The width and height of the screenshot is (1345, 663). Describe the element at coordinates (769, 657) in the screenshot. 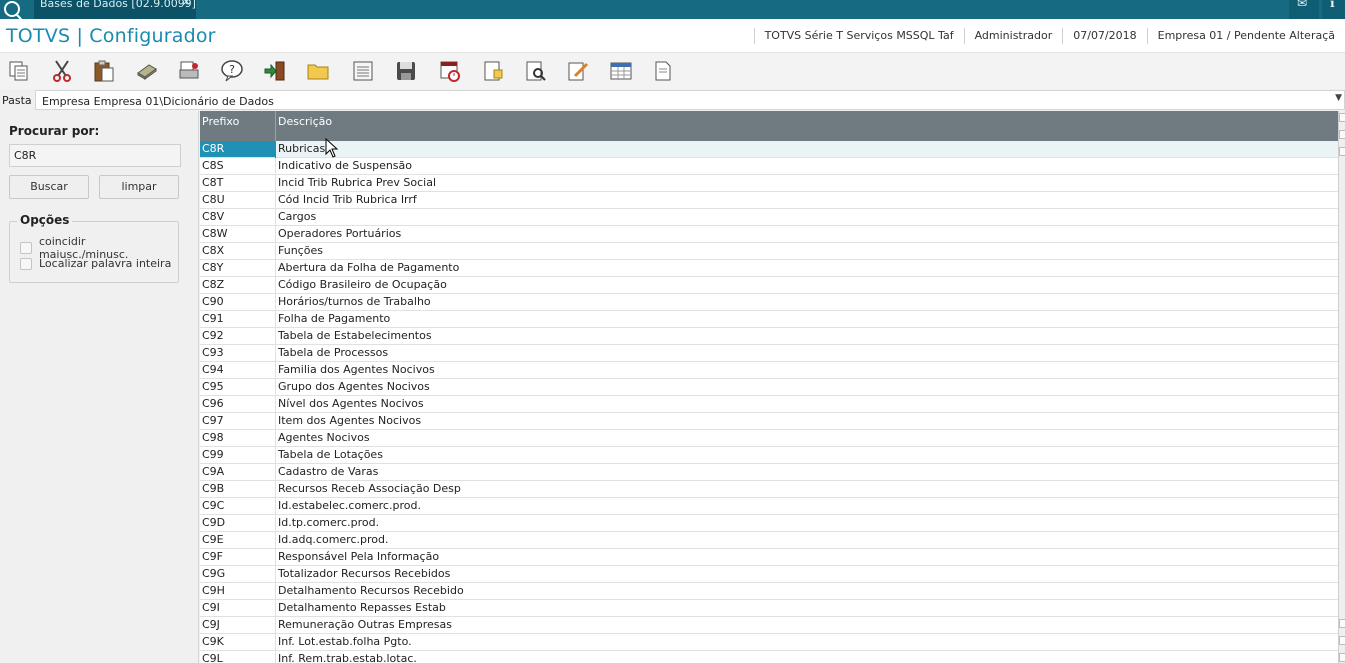

I see `table-row: C9L Inf. Rem.trab.estab.lotac.` at that location.